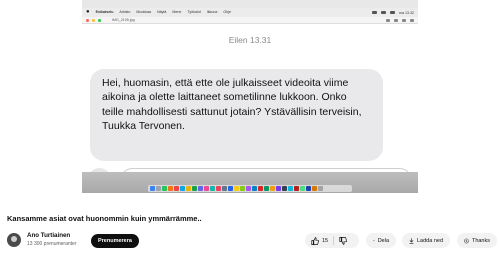  I want to click on menubar-clock: ma 13.32, so click(406, 12).